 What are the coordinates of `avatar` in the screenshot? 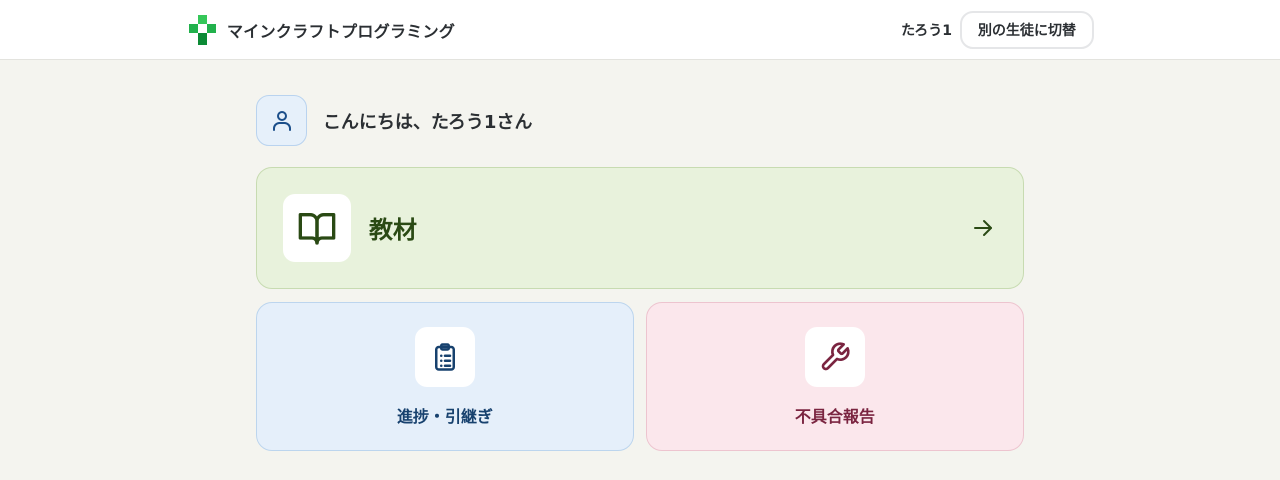 It's located at (281, 120).